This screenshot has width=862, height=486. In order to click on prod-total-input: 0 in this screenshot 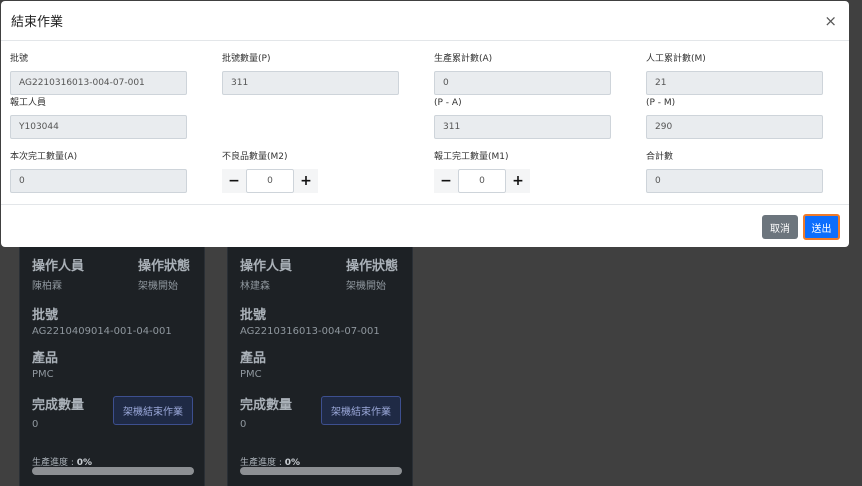, I will do `click(522, 83)`.